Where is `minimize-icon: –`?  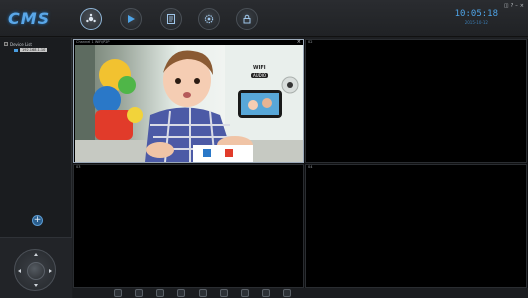 minimize-icon: – is located at coordinates (516, 6).